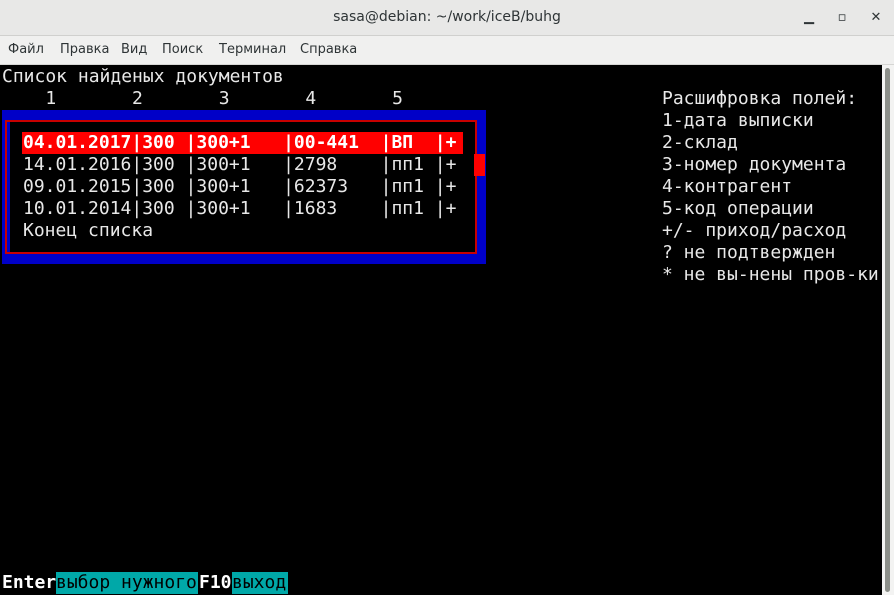 The width and height of the screenshot is (894, 595). What do you see at coordinates (727, 186) in the screenshot?
I see `legend-item: 4-контрагент` at bounding box center [727, 186].